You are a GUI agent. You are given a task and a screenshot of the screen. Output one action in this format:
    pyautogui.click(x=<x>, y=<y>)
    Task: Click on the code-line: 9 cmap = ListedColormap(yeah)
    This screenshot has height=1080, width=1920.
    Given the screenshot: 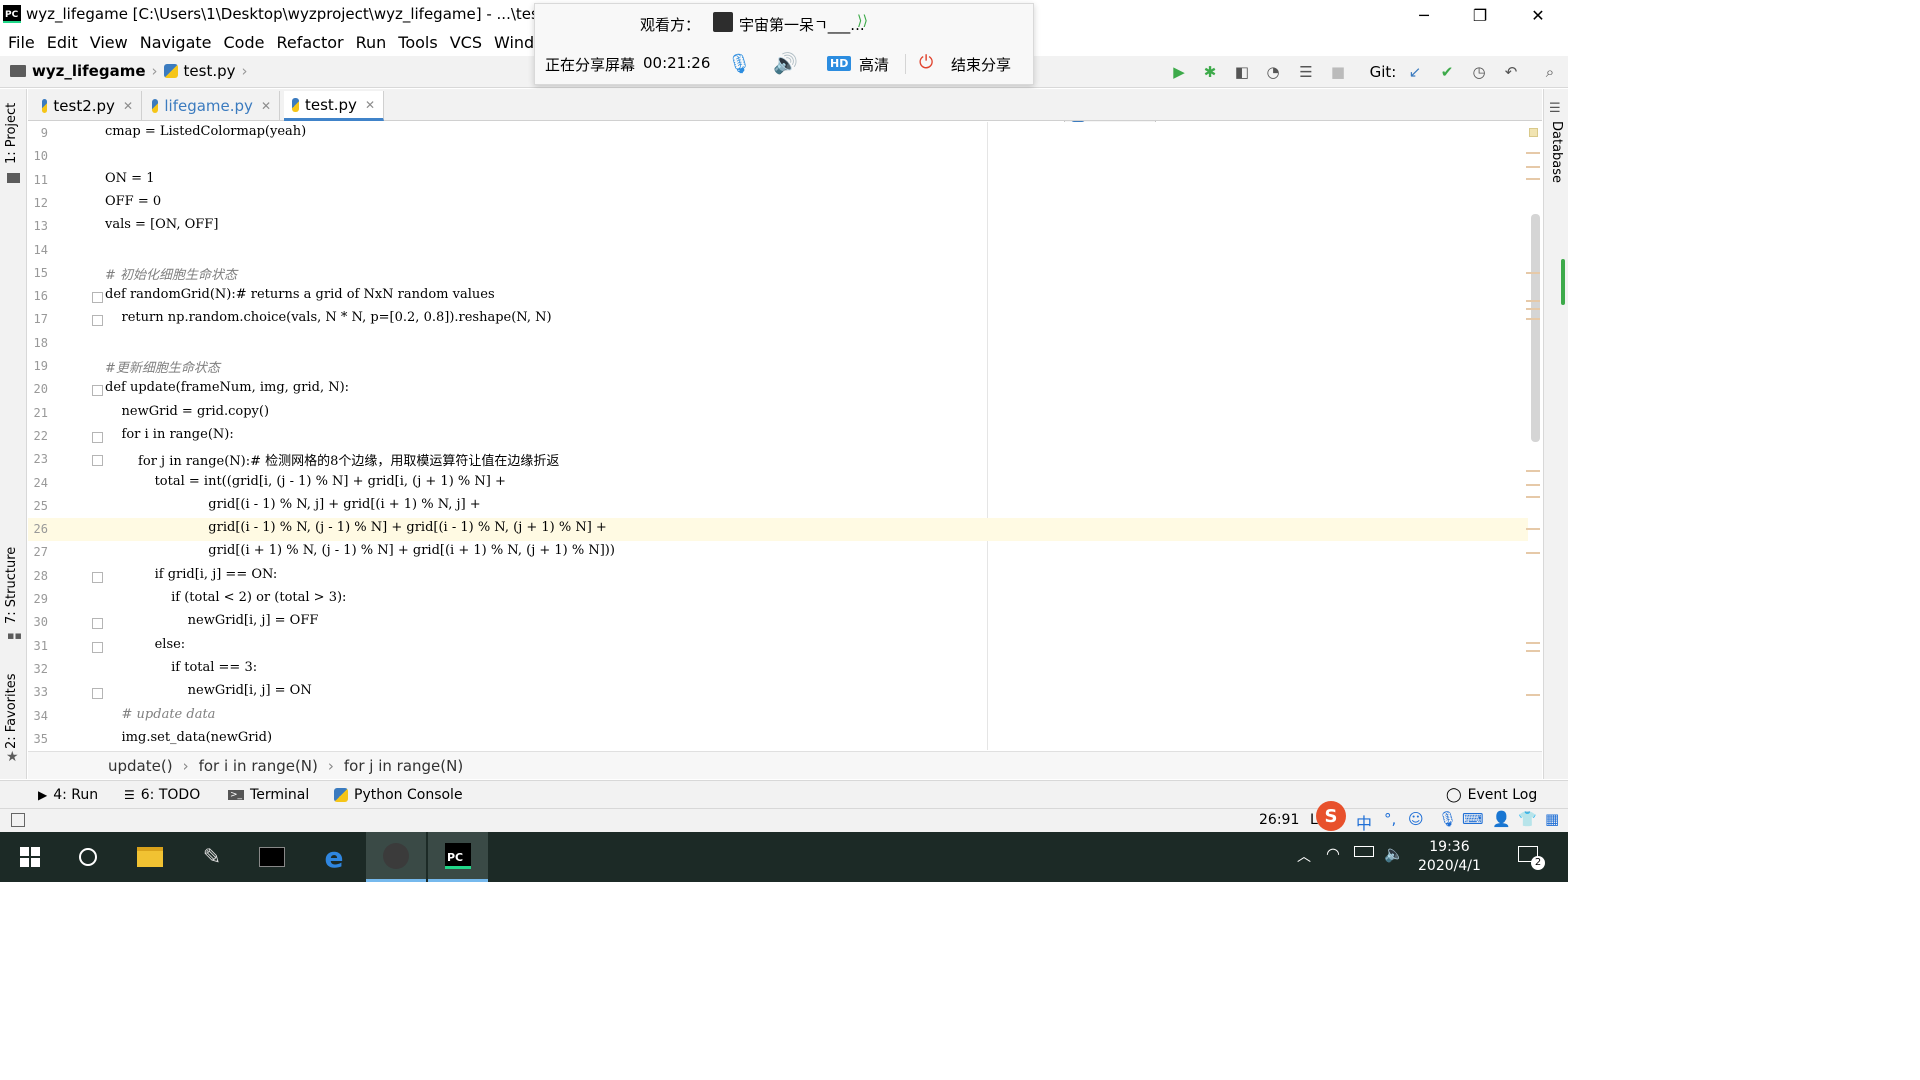 What is the action you would take?
    pyautogui.click(x=785, y=133)
    